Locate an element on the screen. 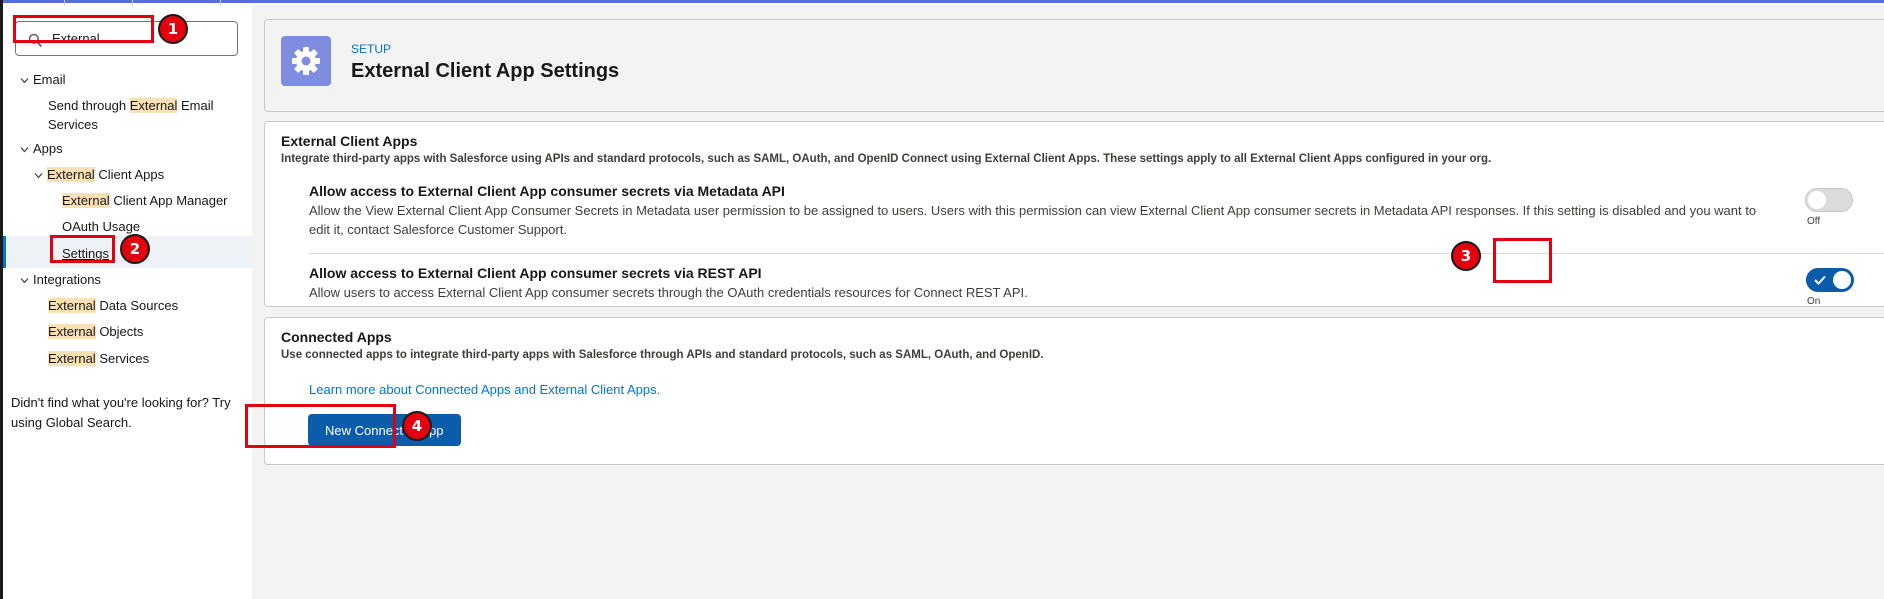 This screenshot has width=1884, height=599. tree-item-send-through-external-email: Send through External Email Services is located at coordinates (133, 115).